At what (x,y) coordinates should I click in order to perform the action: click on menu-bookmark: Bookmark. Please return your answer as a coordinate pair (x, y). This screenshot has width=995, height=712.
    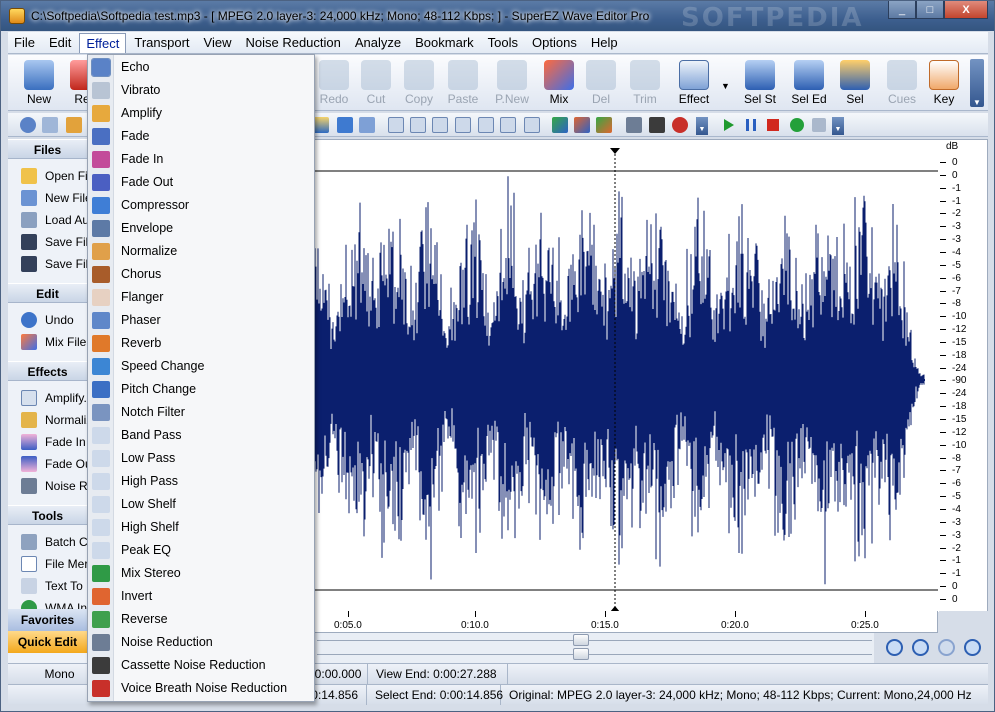
    Looking at the image, I should click on (444, 43).